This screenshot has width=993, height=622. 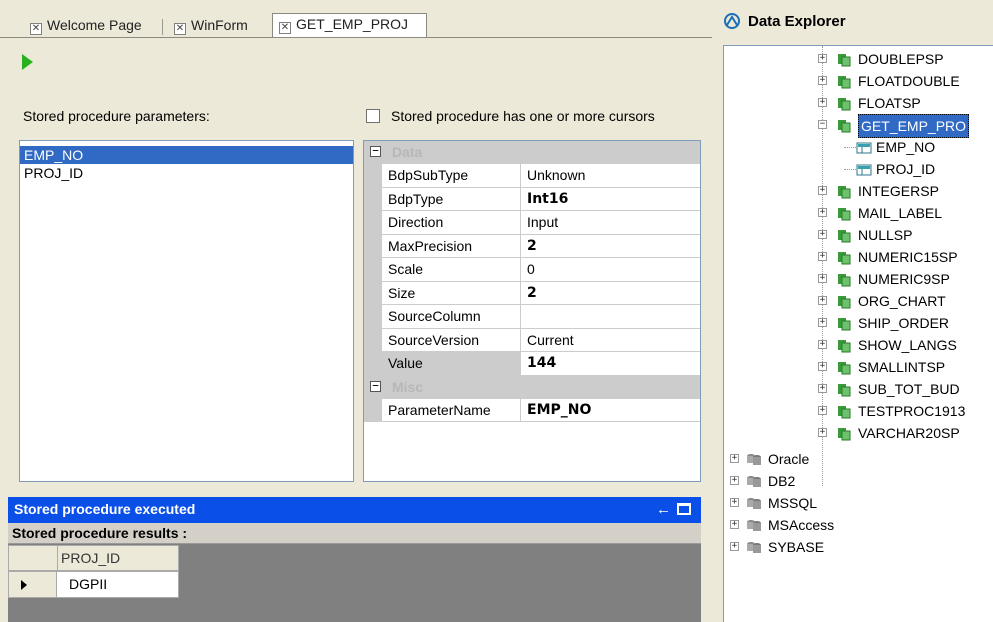 I want to click on window-icon, so click(x=684, y=509).